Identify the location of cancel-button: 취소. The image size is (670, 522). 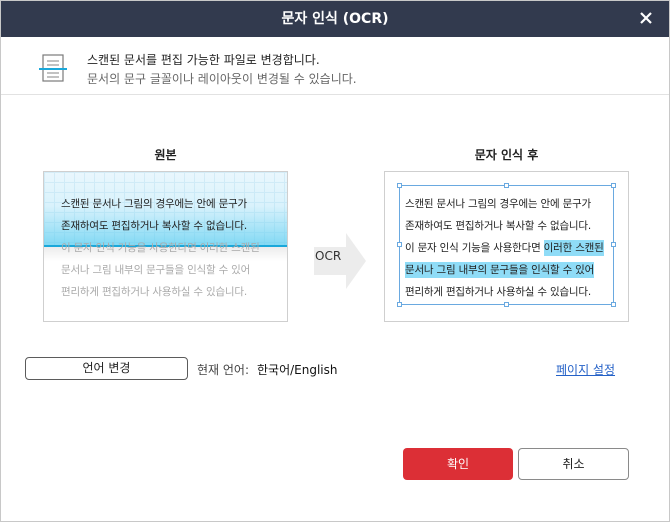
(573, 464).